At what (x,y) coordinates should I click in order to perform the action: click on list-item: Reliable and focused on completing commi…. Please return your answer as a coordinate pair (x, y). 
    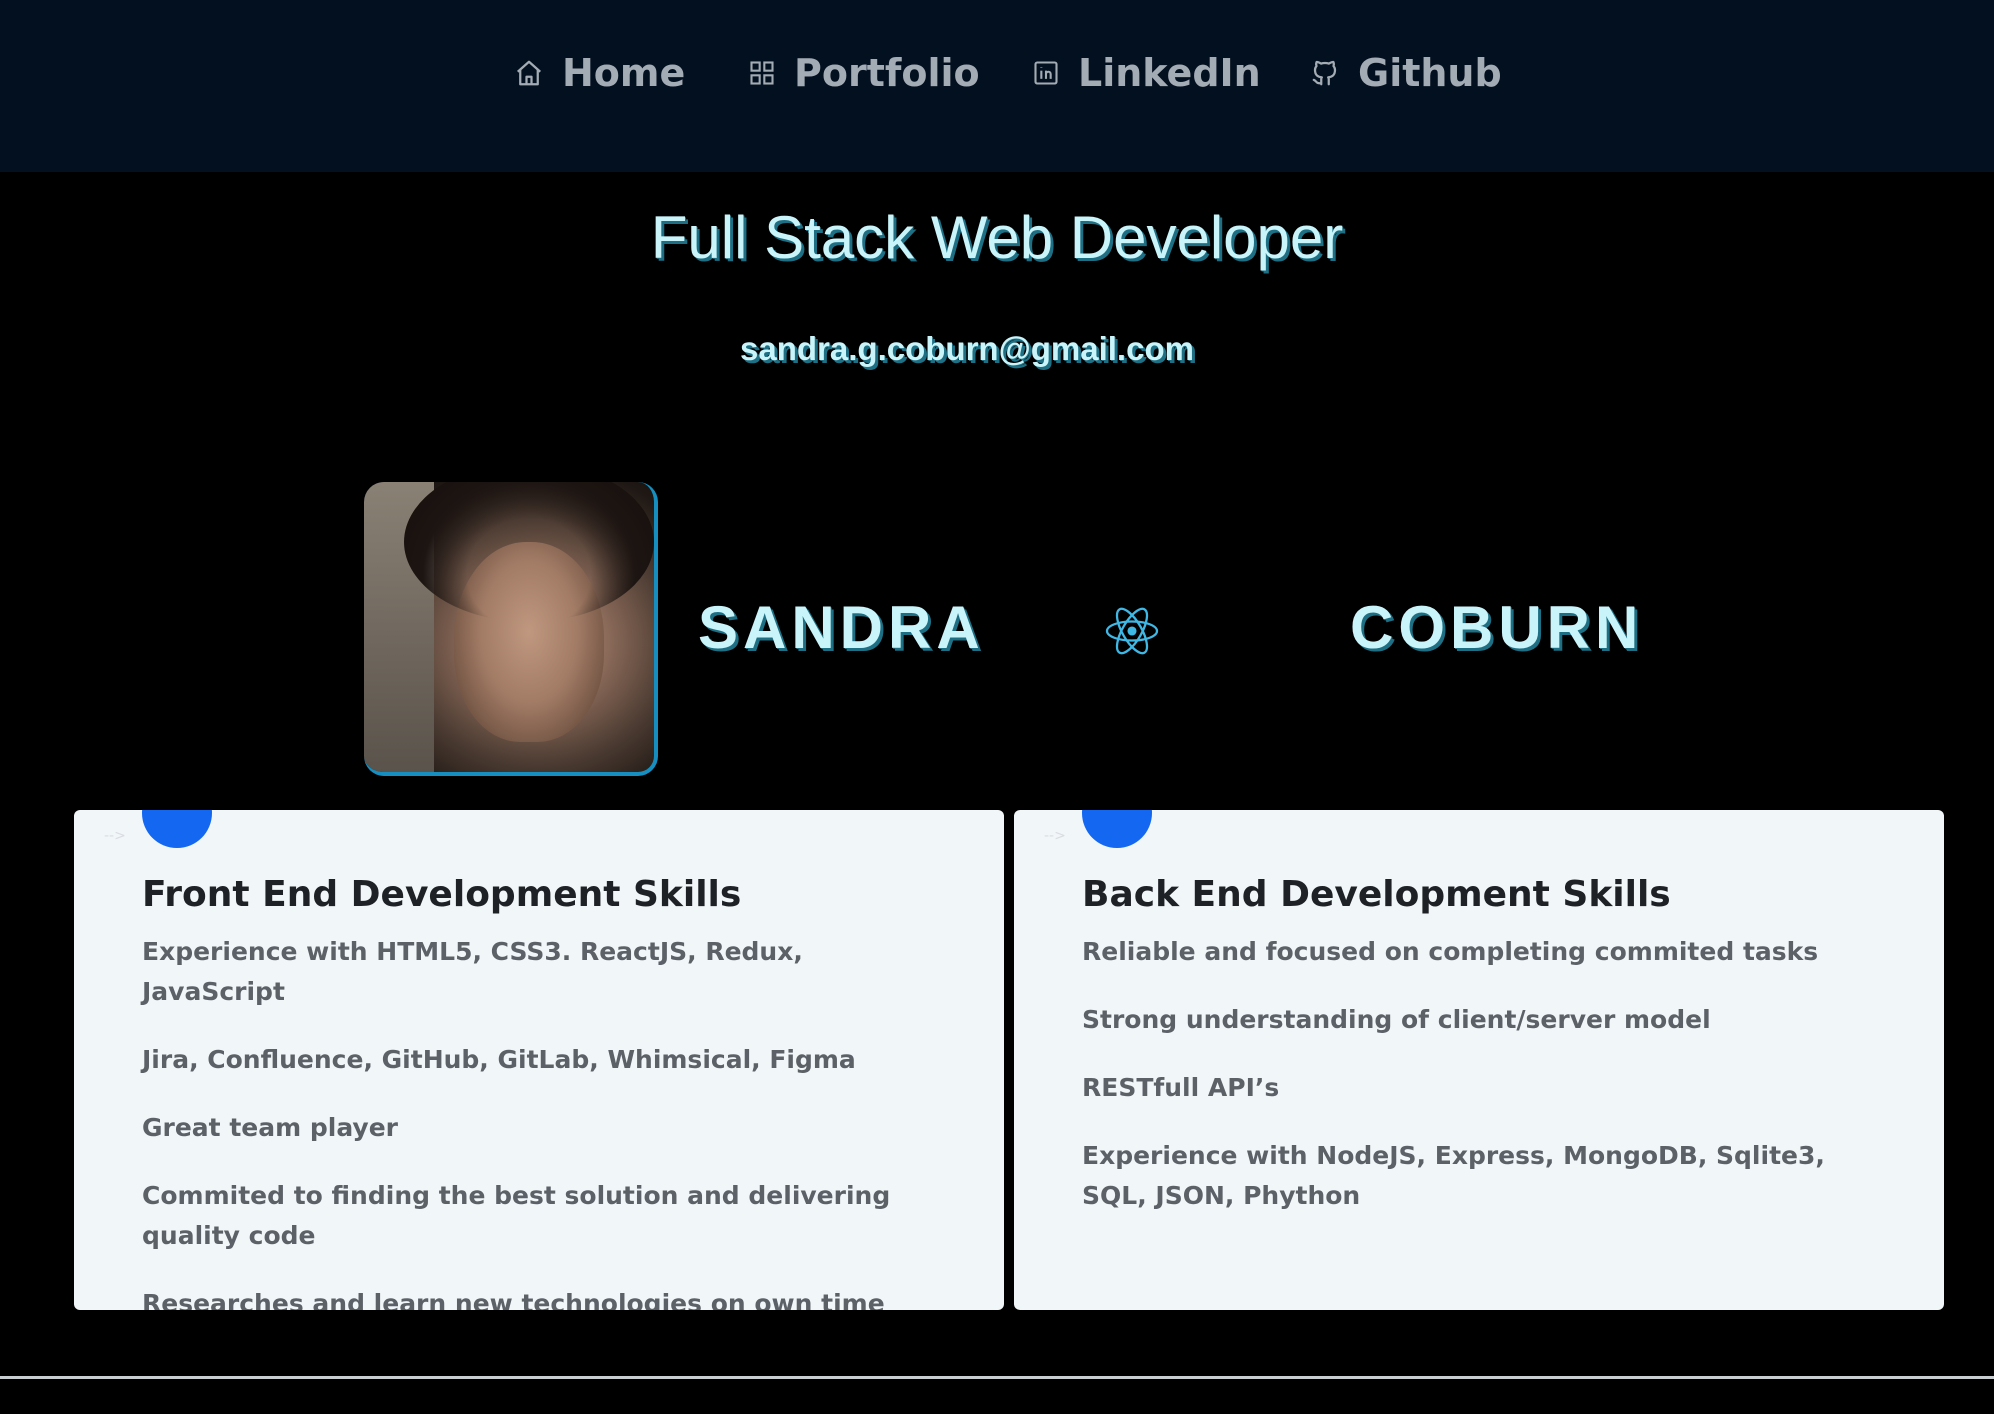
    Looking at the image, I should click on (1450, 951).